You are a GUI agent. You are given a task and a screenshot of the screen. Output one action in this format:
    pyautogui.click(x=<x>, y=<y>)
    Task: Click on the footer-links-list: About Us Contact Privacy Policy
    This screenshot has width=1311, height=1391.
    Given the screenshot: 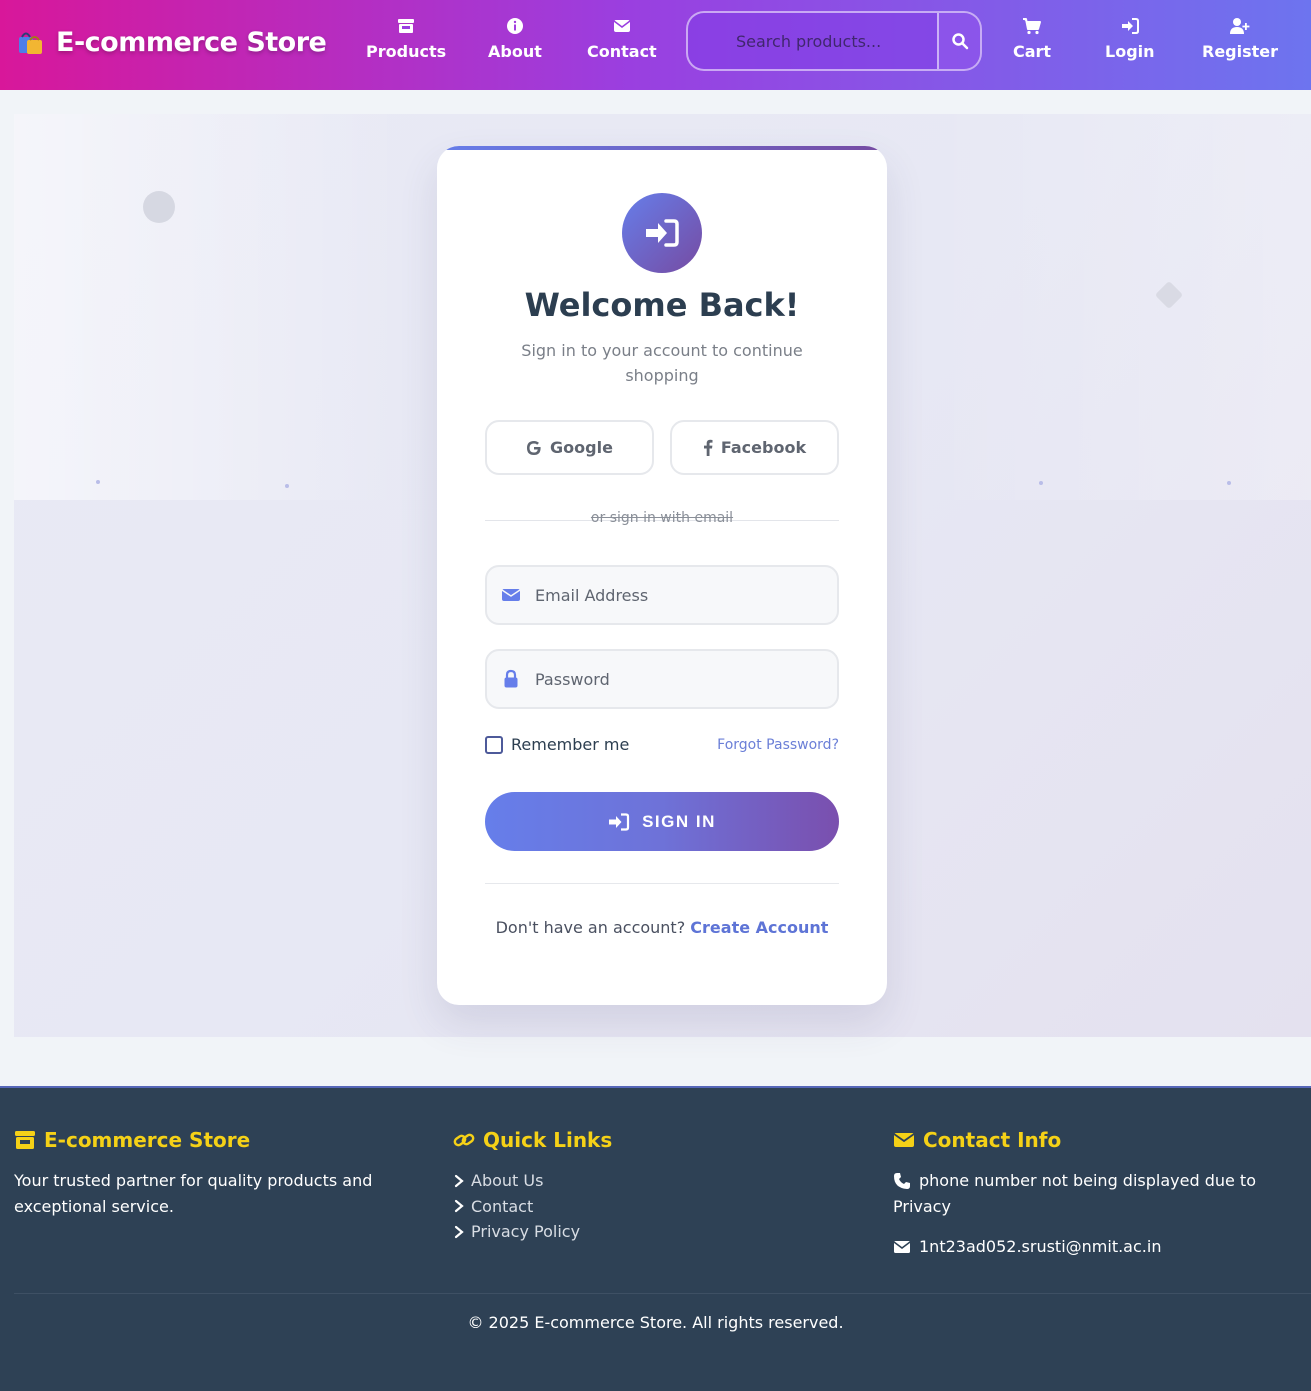 What is the action you would take?
    pyautogui.click(x=653, y=1206)
    